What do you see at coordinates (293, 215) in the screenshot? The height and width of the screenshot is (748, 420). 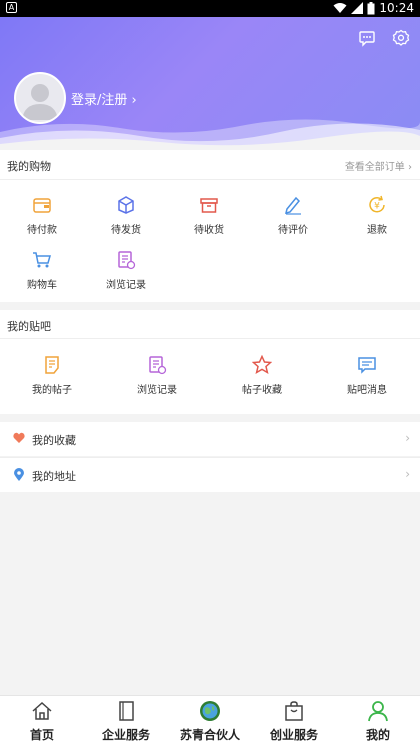 I see `pending-review-button: 待评价` at bounding box center [293, 215].